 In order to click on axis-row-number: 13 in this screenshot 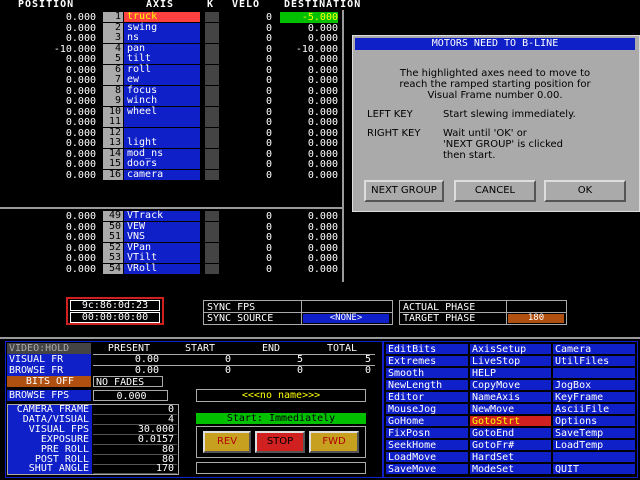, I will do `click(113, 143)`.